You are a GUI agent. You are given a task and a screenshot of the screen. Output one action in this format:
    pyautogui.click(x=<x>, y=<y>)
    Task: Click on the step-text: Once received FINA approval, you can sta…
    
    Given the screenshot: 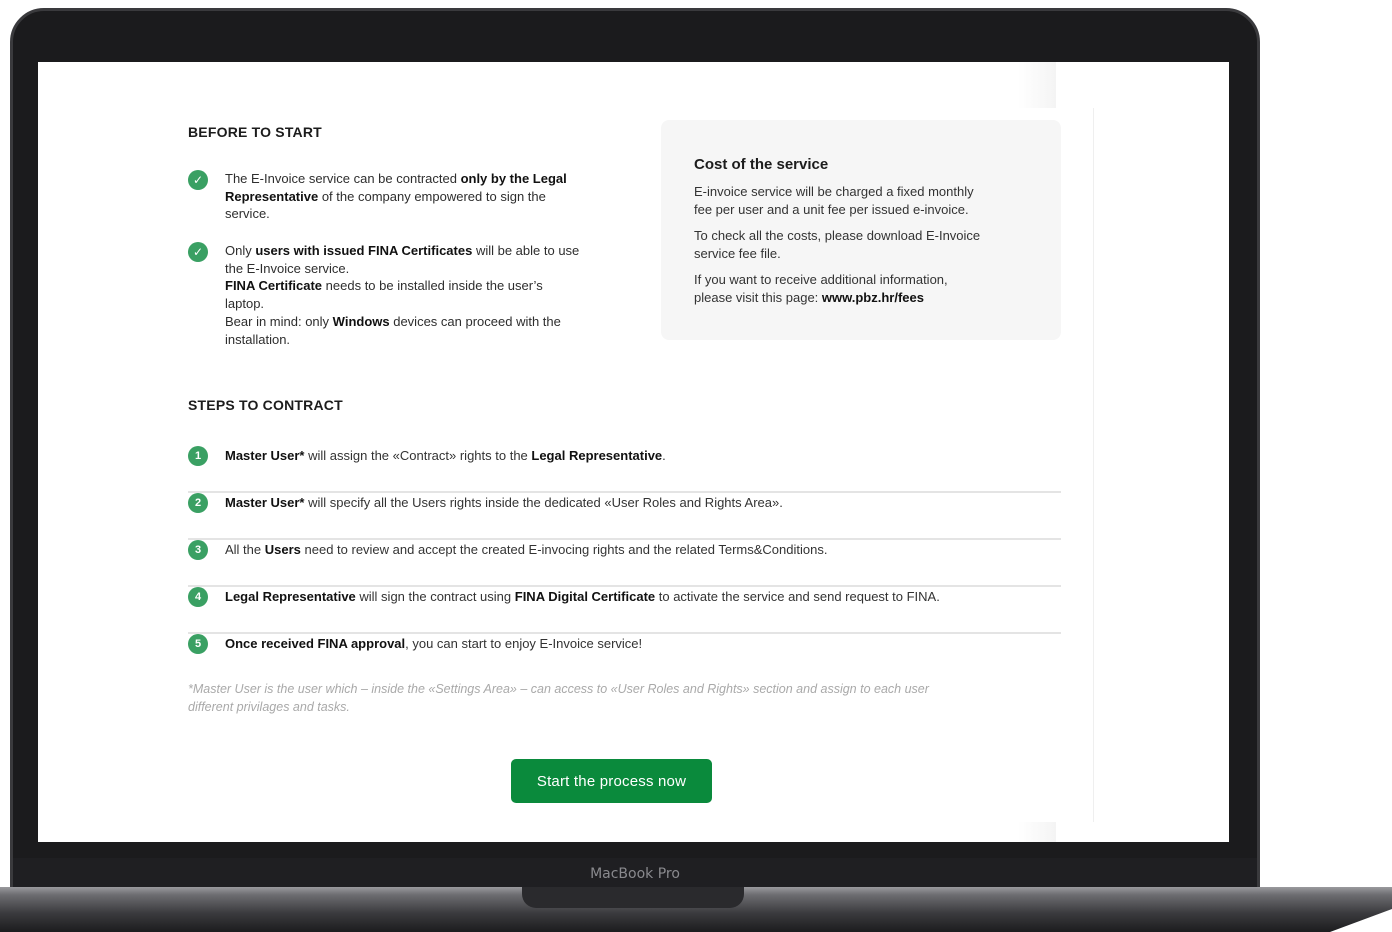 What is the action you would take?
    pyautogui.click(x=643, y=643)
    